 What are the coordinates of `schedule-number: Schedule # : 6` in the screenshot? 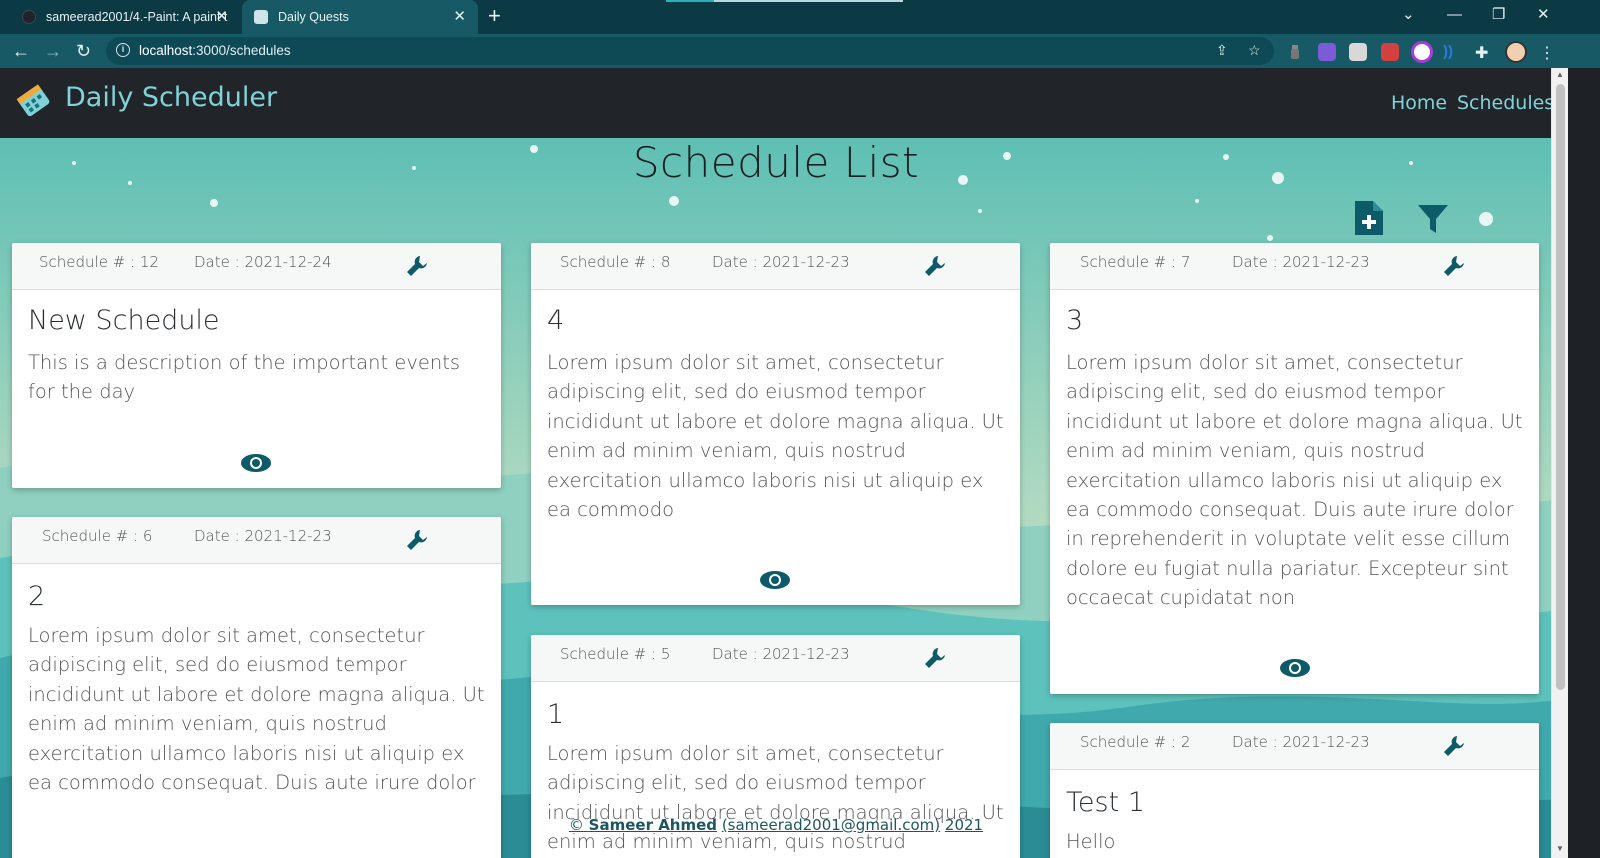 It's located at (97, 536).